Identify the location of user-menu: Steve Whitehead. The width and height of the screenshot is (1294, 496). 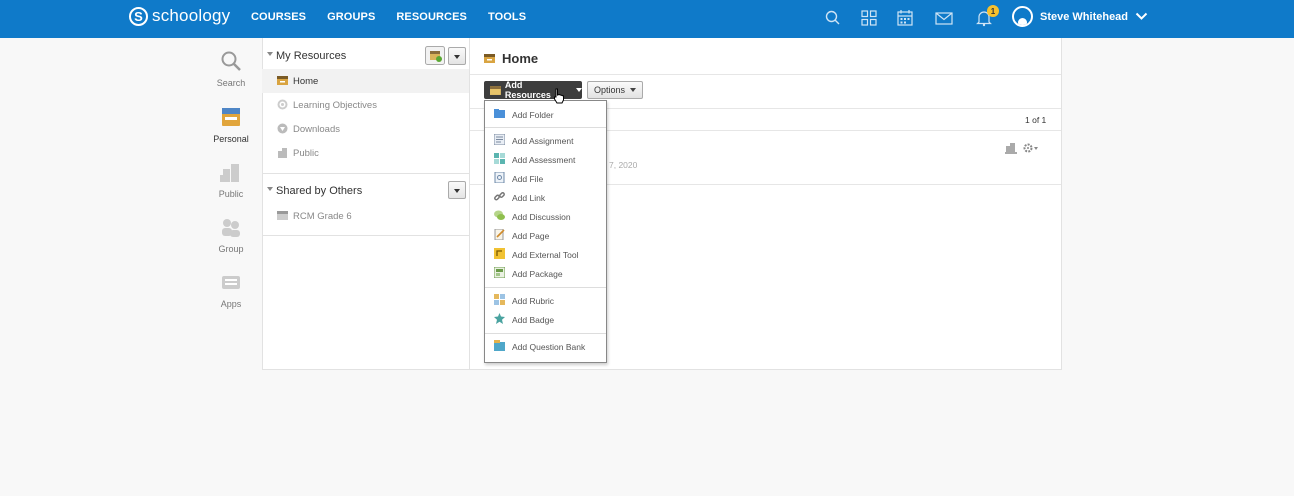
(1080, 16).